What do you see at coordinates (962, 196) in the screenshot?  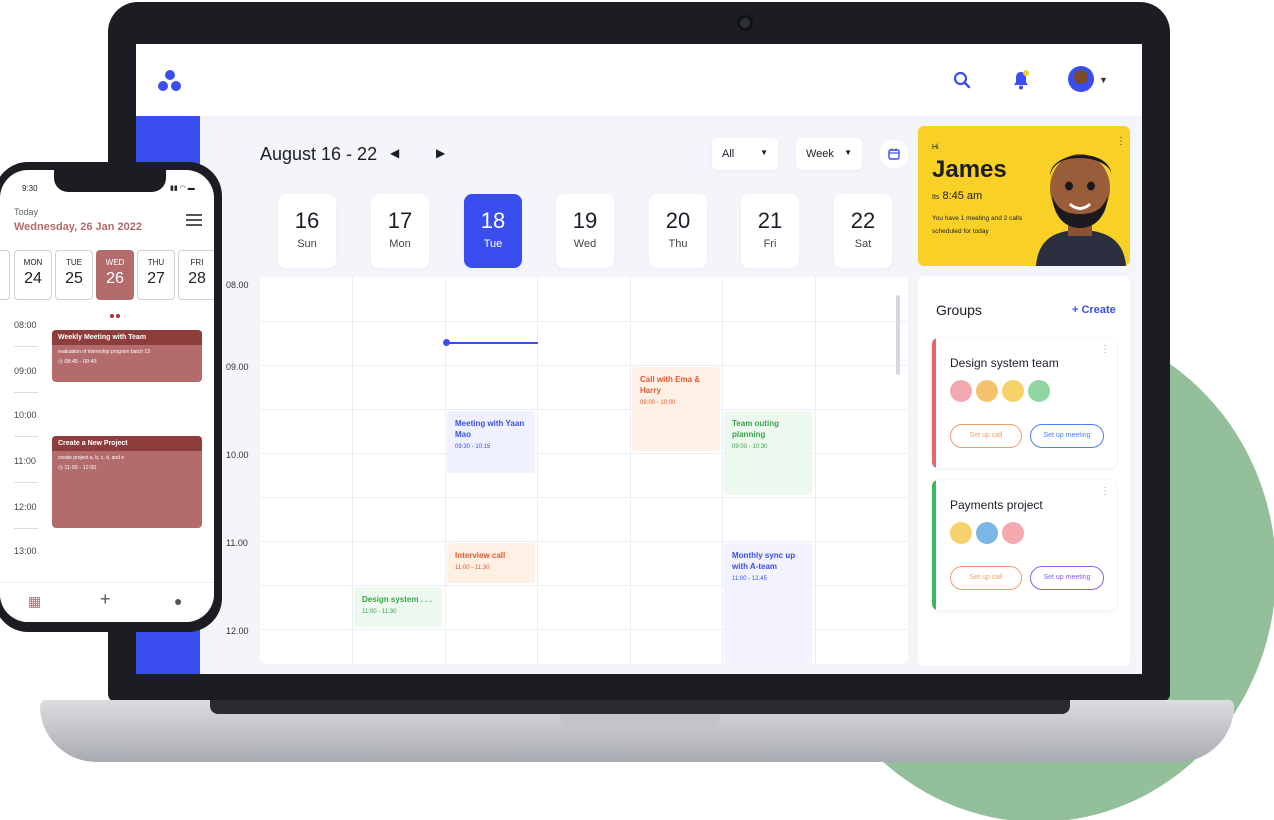 I see `greeting-clock: 8:45 am` at bounding box center [962, 196].